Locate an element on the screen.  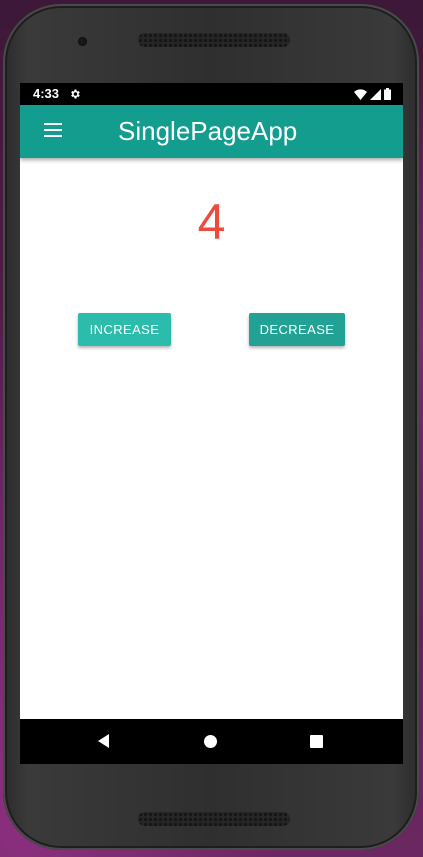
wifi-icon is located at coordinates (360, 94).